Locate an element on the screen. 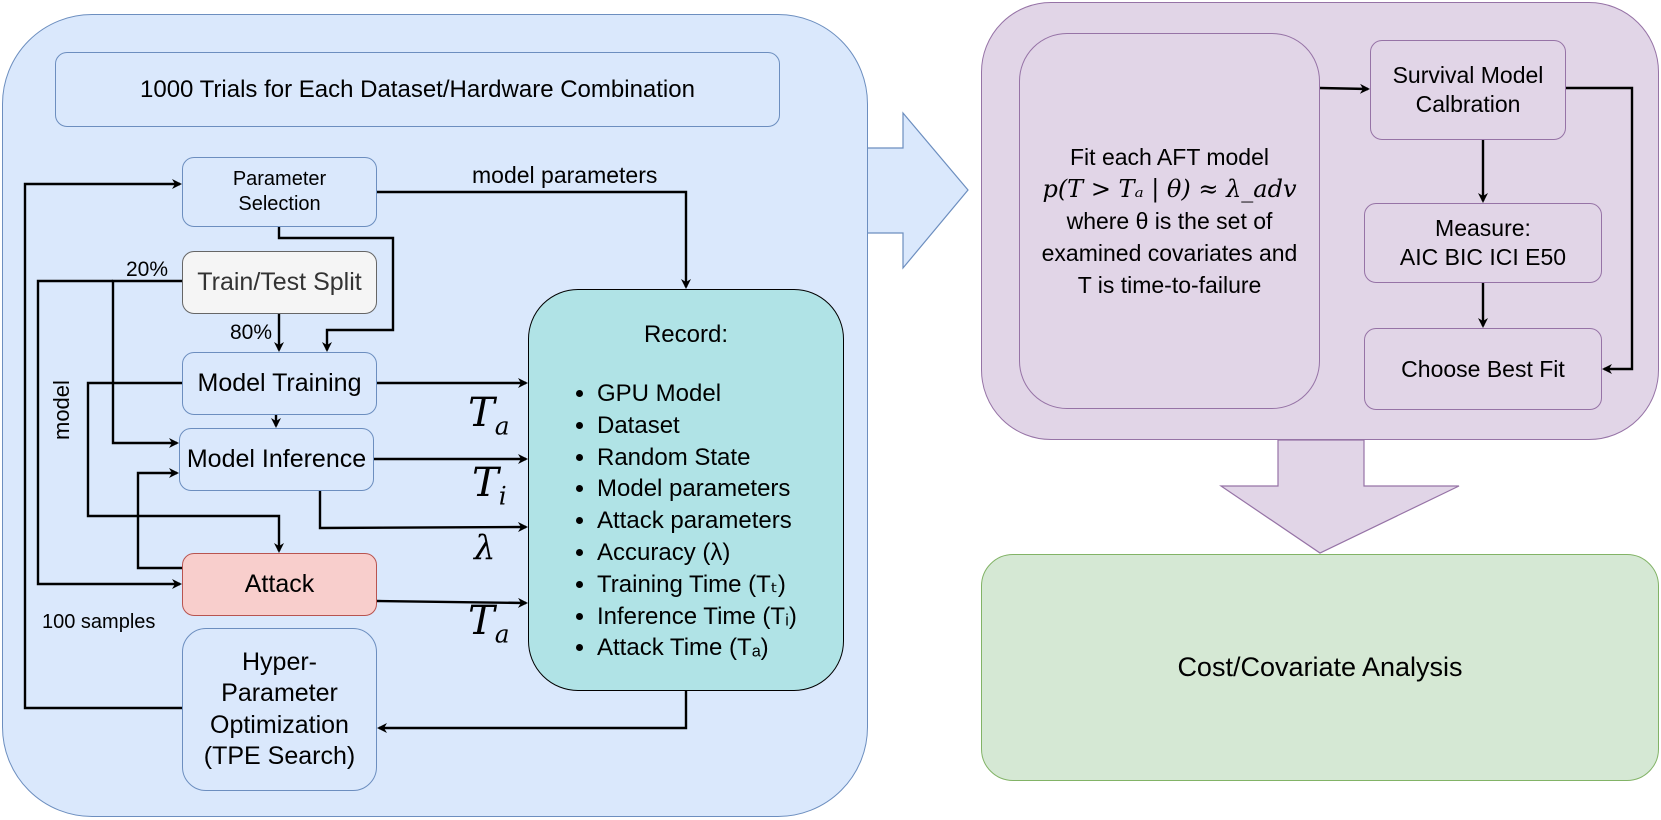 The width and height of the screenshot is (1661, 820). record-item: Attack parameters is located at coordinates (697, 521).